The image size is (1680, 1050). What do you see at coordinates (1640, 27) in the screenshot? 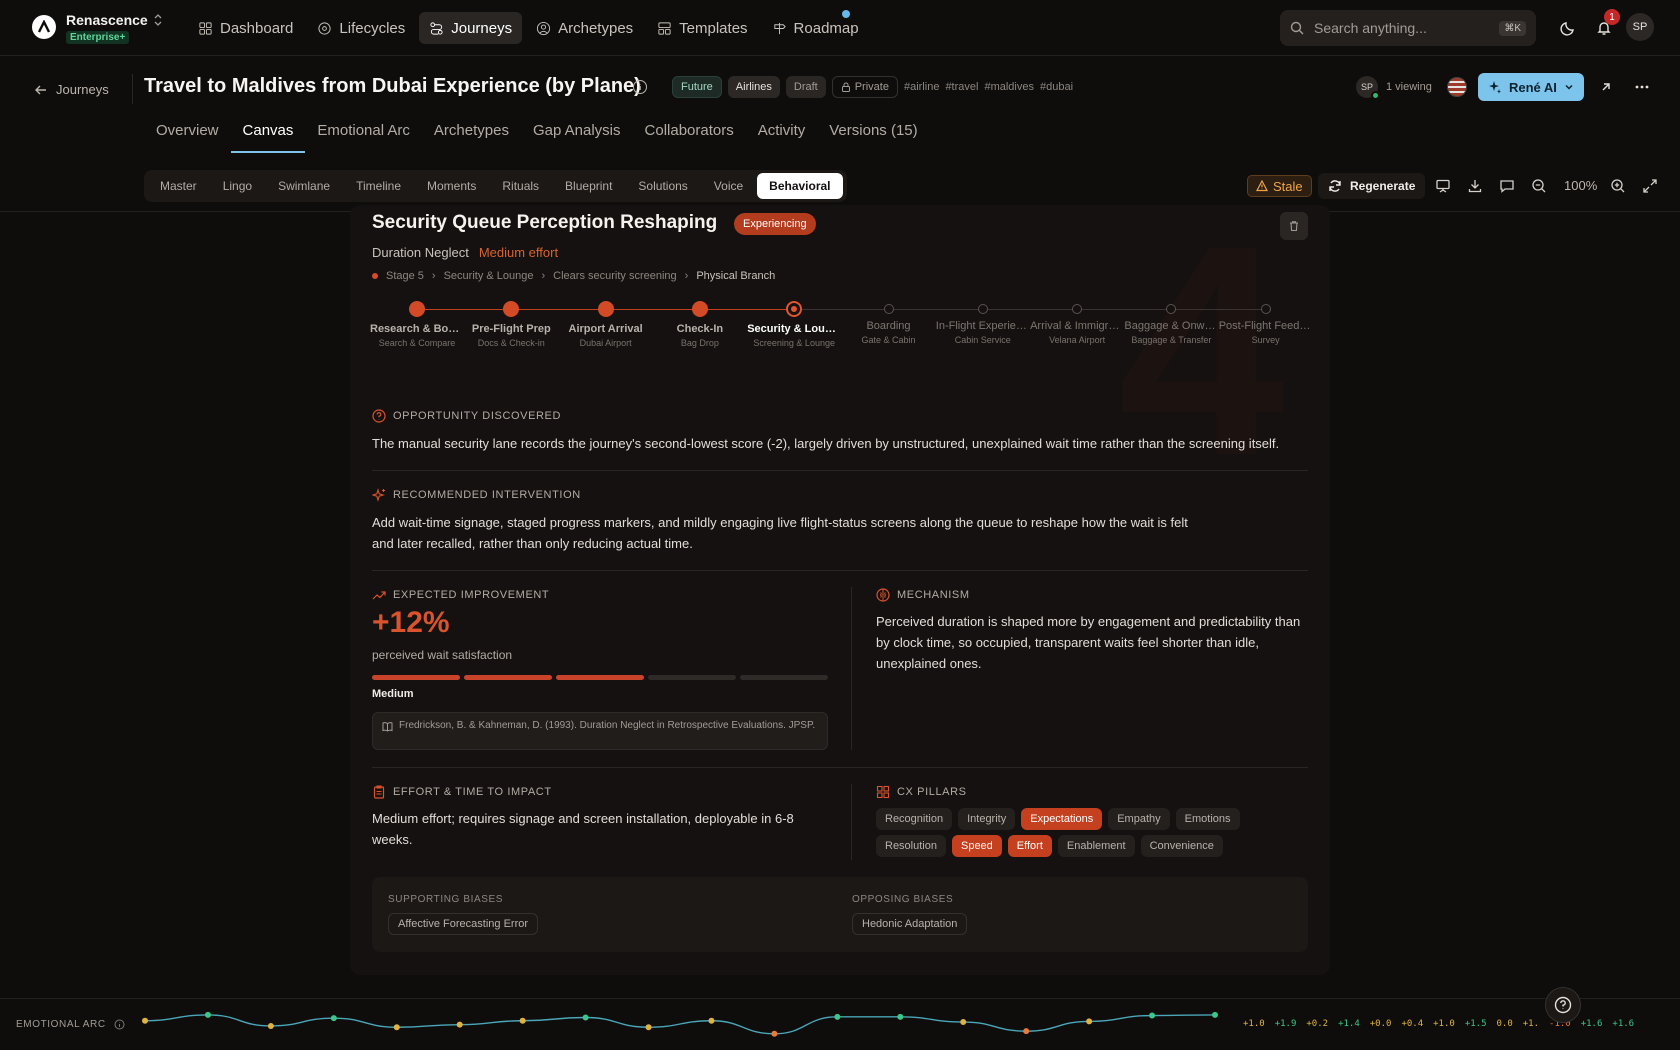
I see `user-avatar: SP` at bounding box center [1640, 27].